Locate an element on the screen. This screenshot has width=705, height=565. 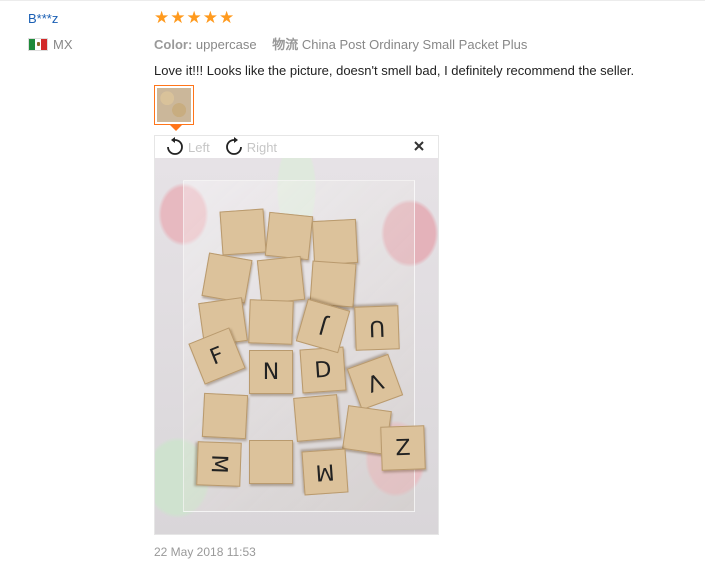
top-divider is located at coordinates (352, 0).